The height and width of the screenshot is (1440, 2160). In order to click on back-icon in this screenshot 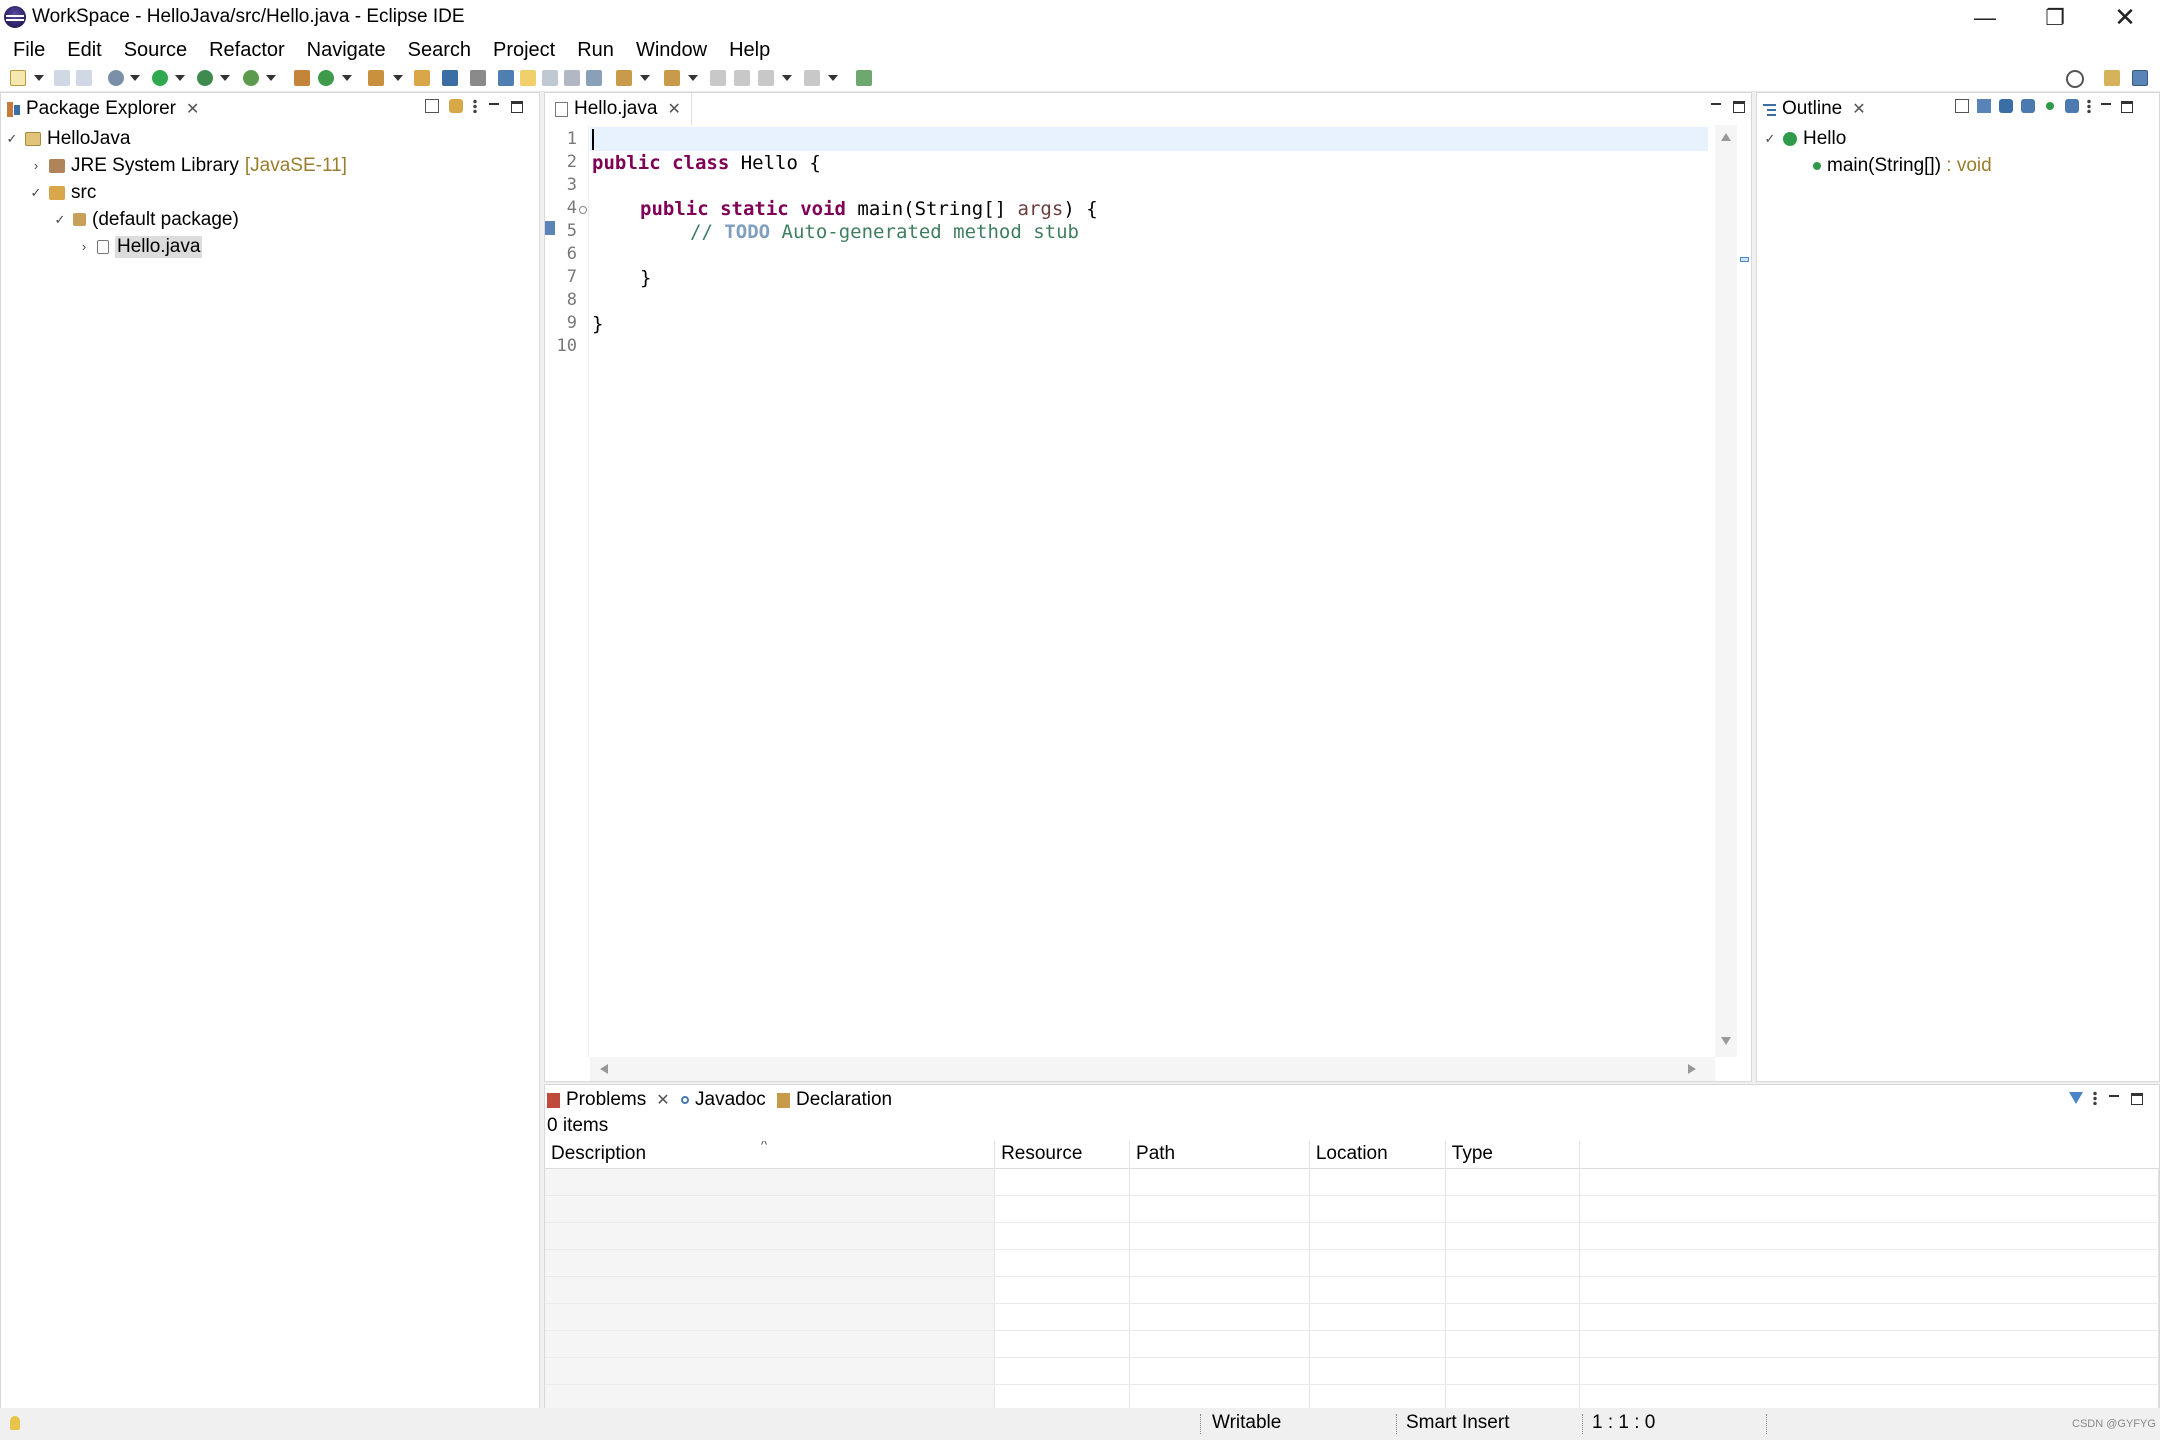, I will do `click(766, 78)`.